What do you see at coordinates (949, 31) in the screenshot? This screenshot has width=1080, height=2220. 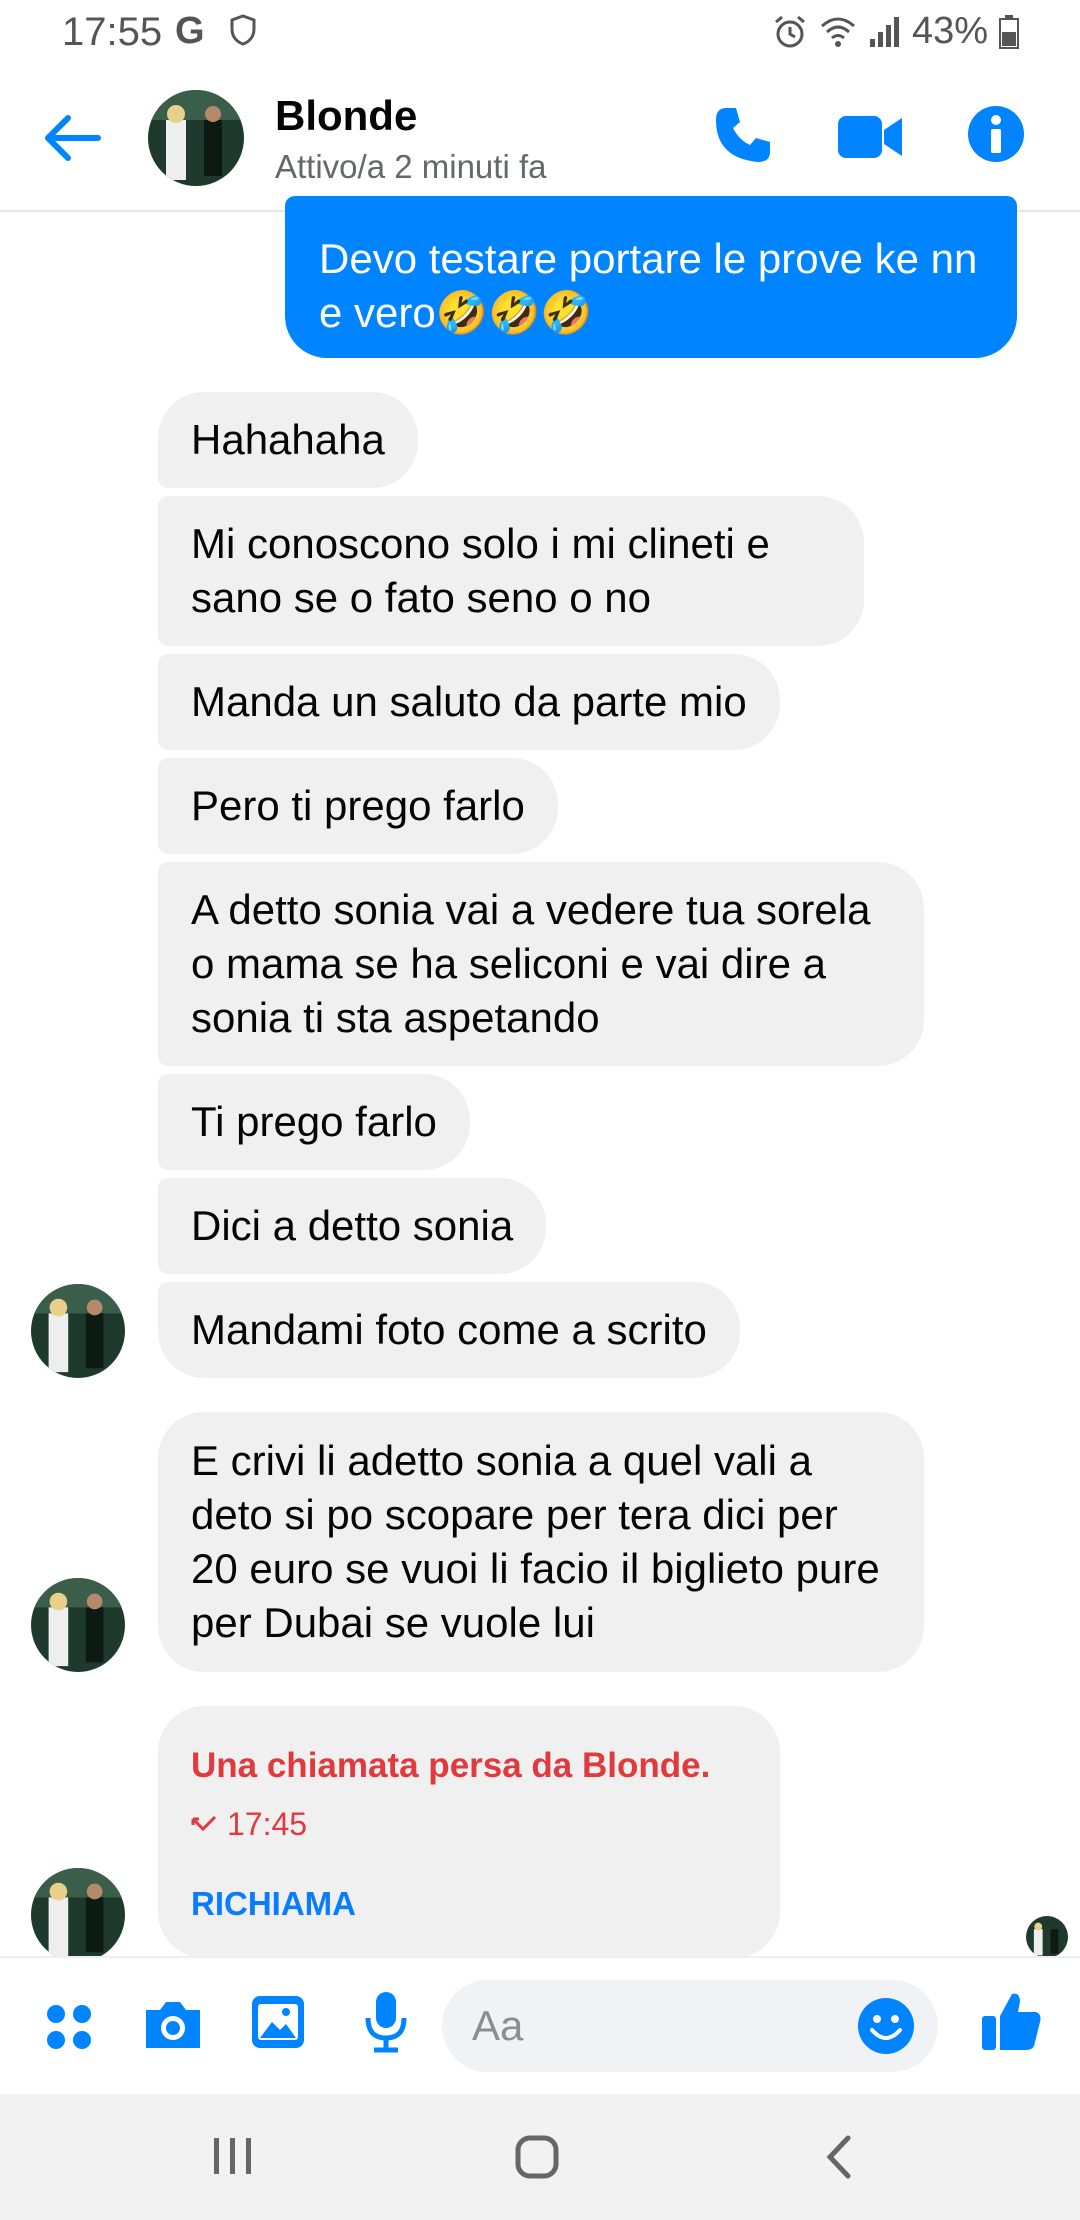 I see `battery-percent: 43%` at bounding box center [949, 31].